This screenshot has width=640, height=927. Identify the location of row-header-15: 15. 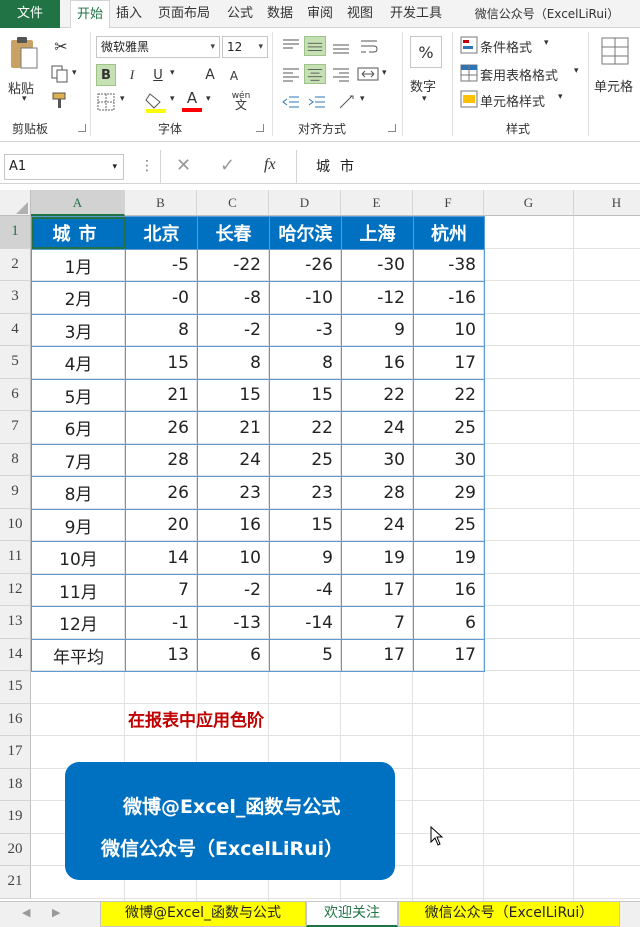
(15, 687).